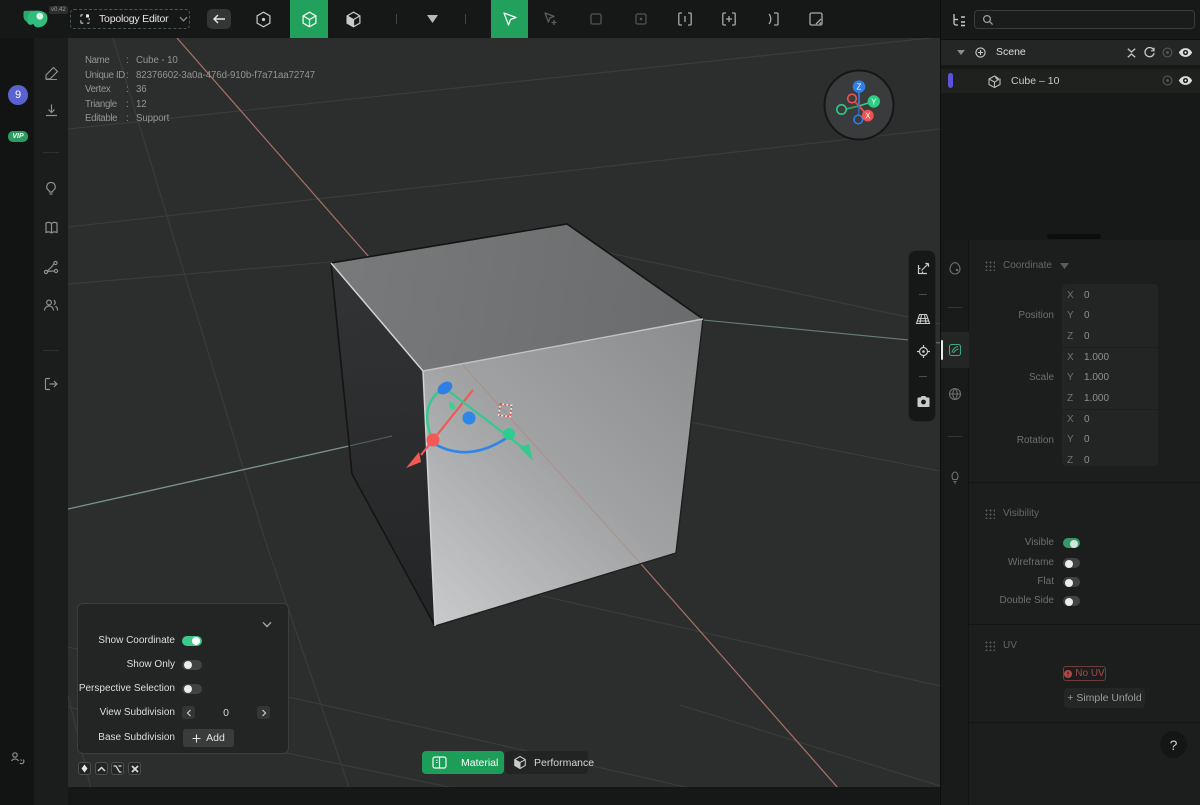 The image size is (1200, 805). Describe the element at coordinates (868, 115) in the screenshot. I see `svg-text: X` at that location.